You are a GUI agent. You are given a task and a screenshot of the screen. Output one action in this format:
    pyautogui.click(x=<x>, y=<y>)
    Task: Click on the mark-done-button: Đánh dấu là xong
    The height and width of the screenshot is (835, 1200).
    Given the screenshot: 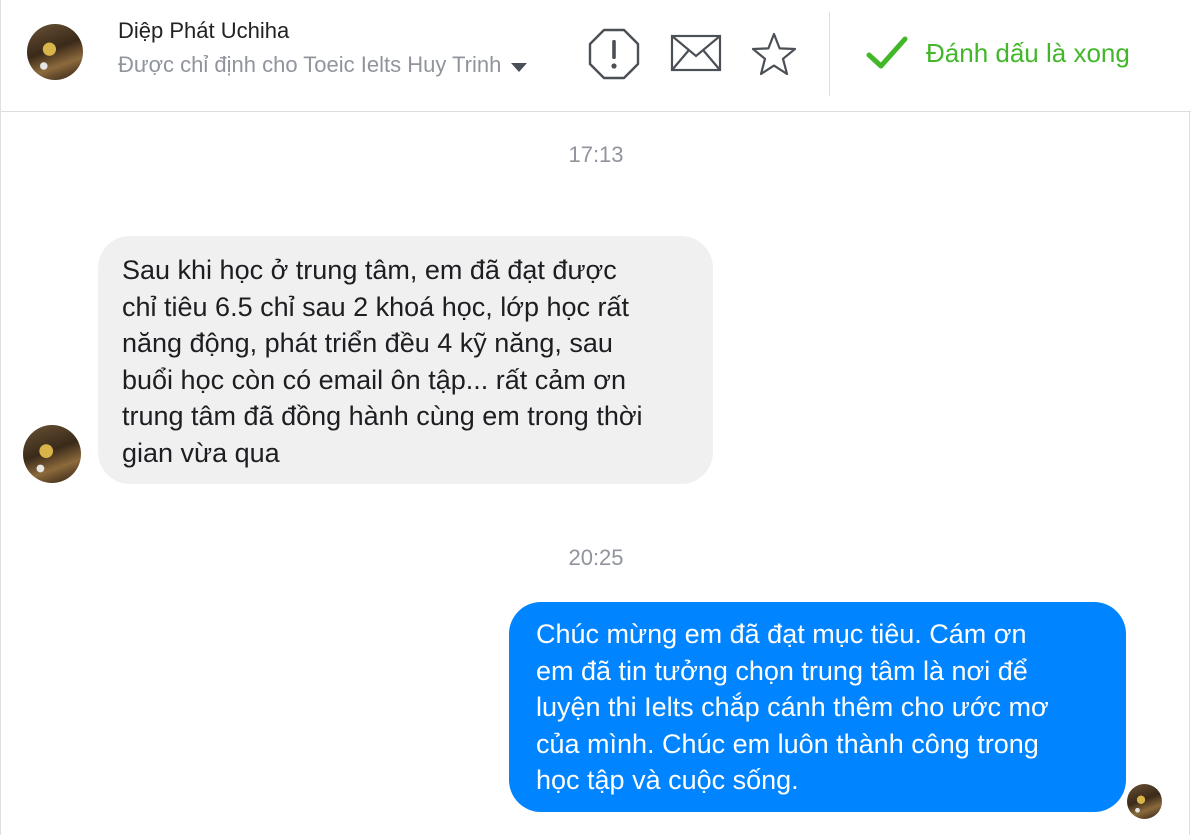 What is the action you would take?
    pyautogui.click(x=997, y=53)
    